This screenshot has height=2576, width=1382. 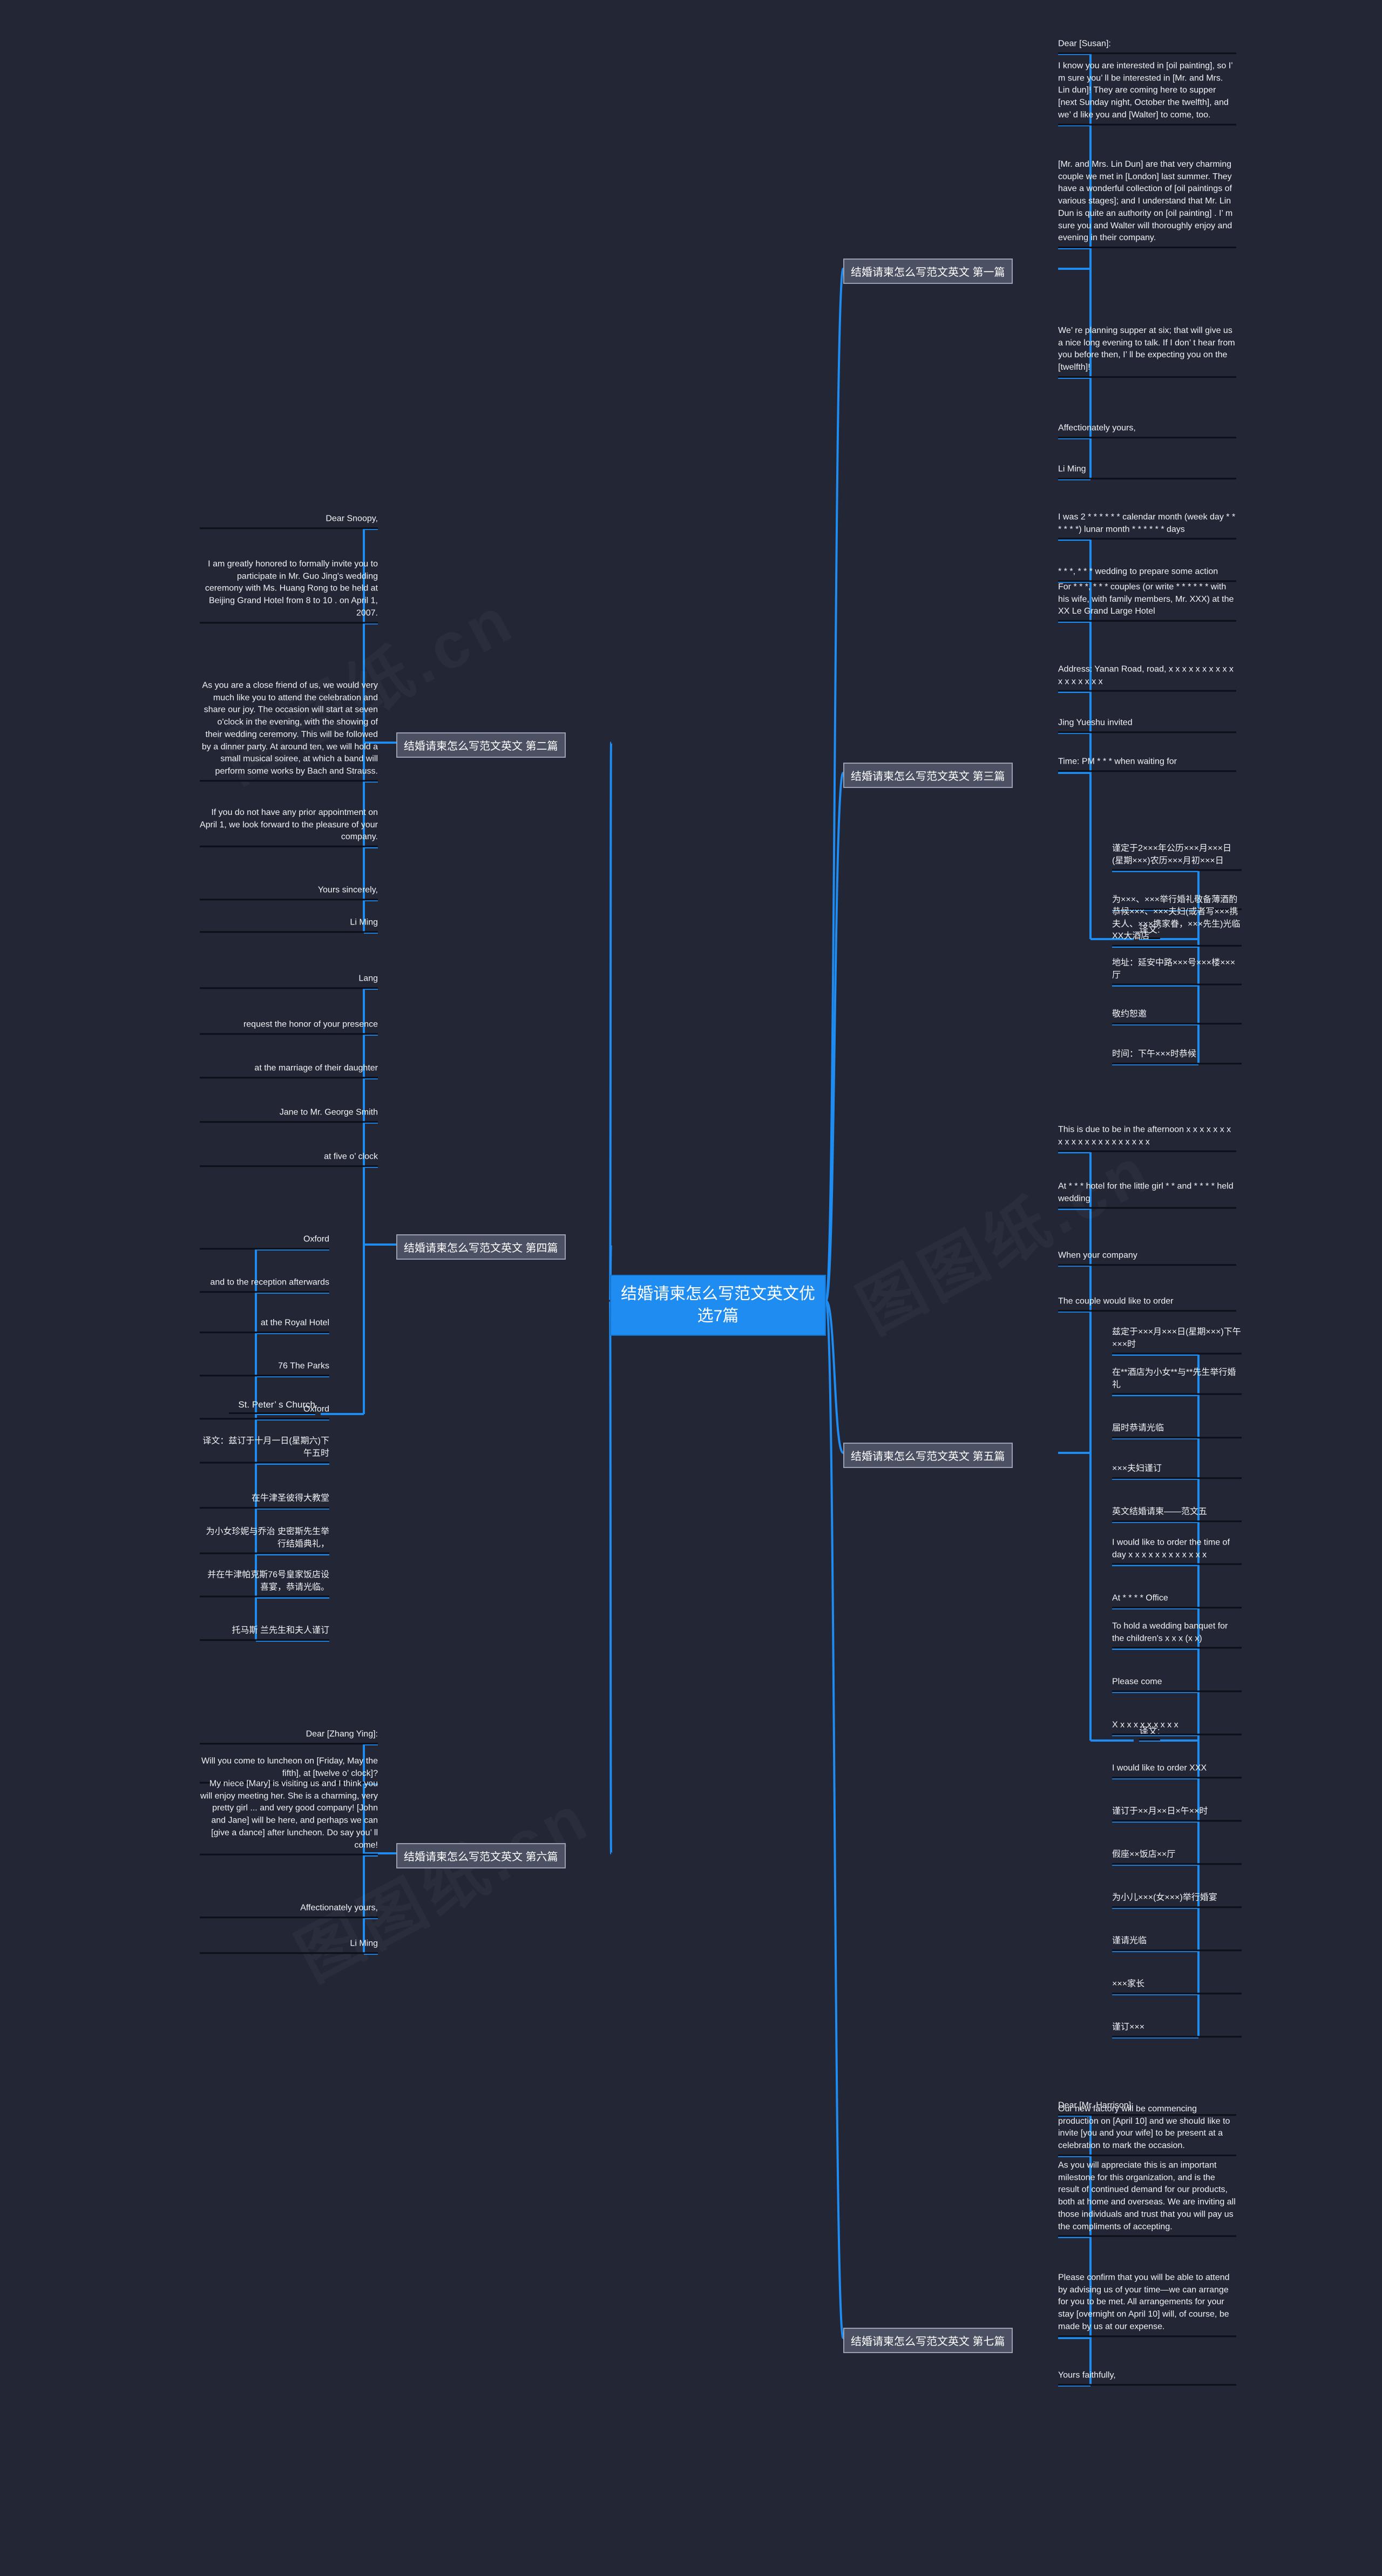 What do you see at coordinates (1147, 46) in the screenshot?
I see `leaf-node: Dear [Susan]:` at bounding box center [1147, 46].